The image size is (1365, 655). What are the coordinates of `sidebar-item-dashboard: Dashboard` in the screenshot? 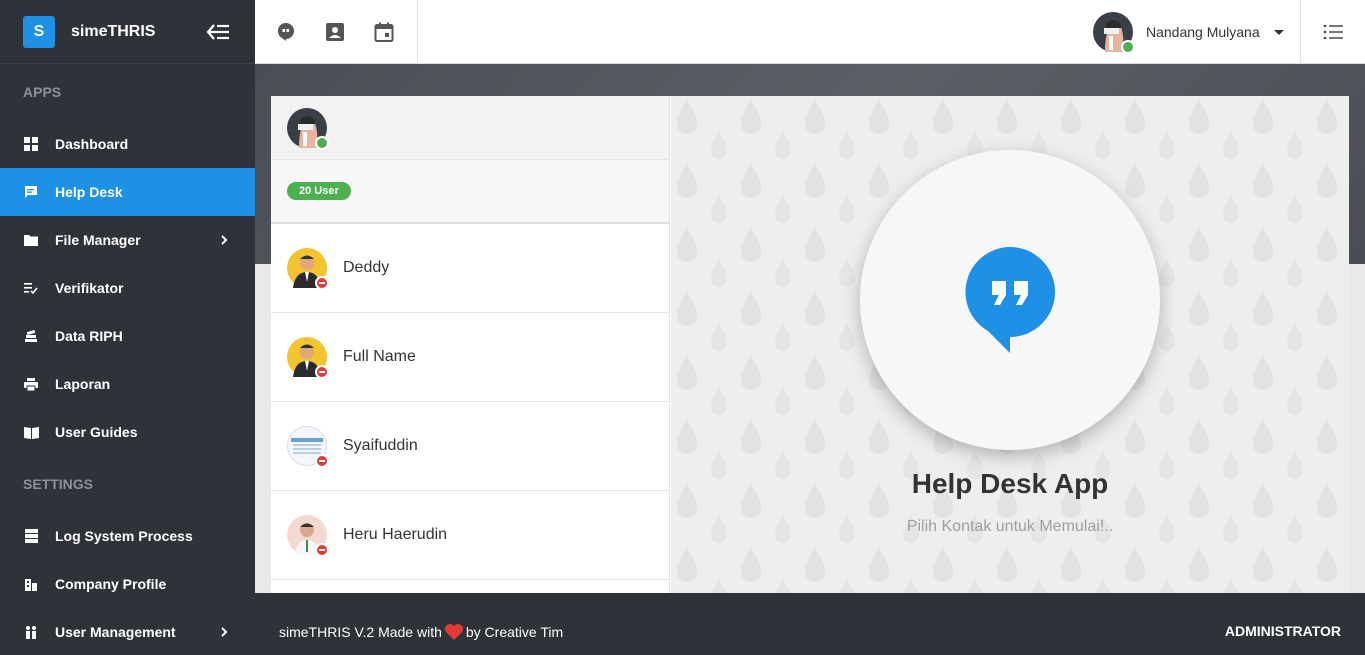 It's located at (127, 144).